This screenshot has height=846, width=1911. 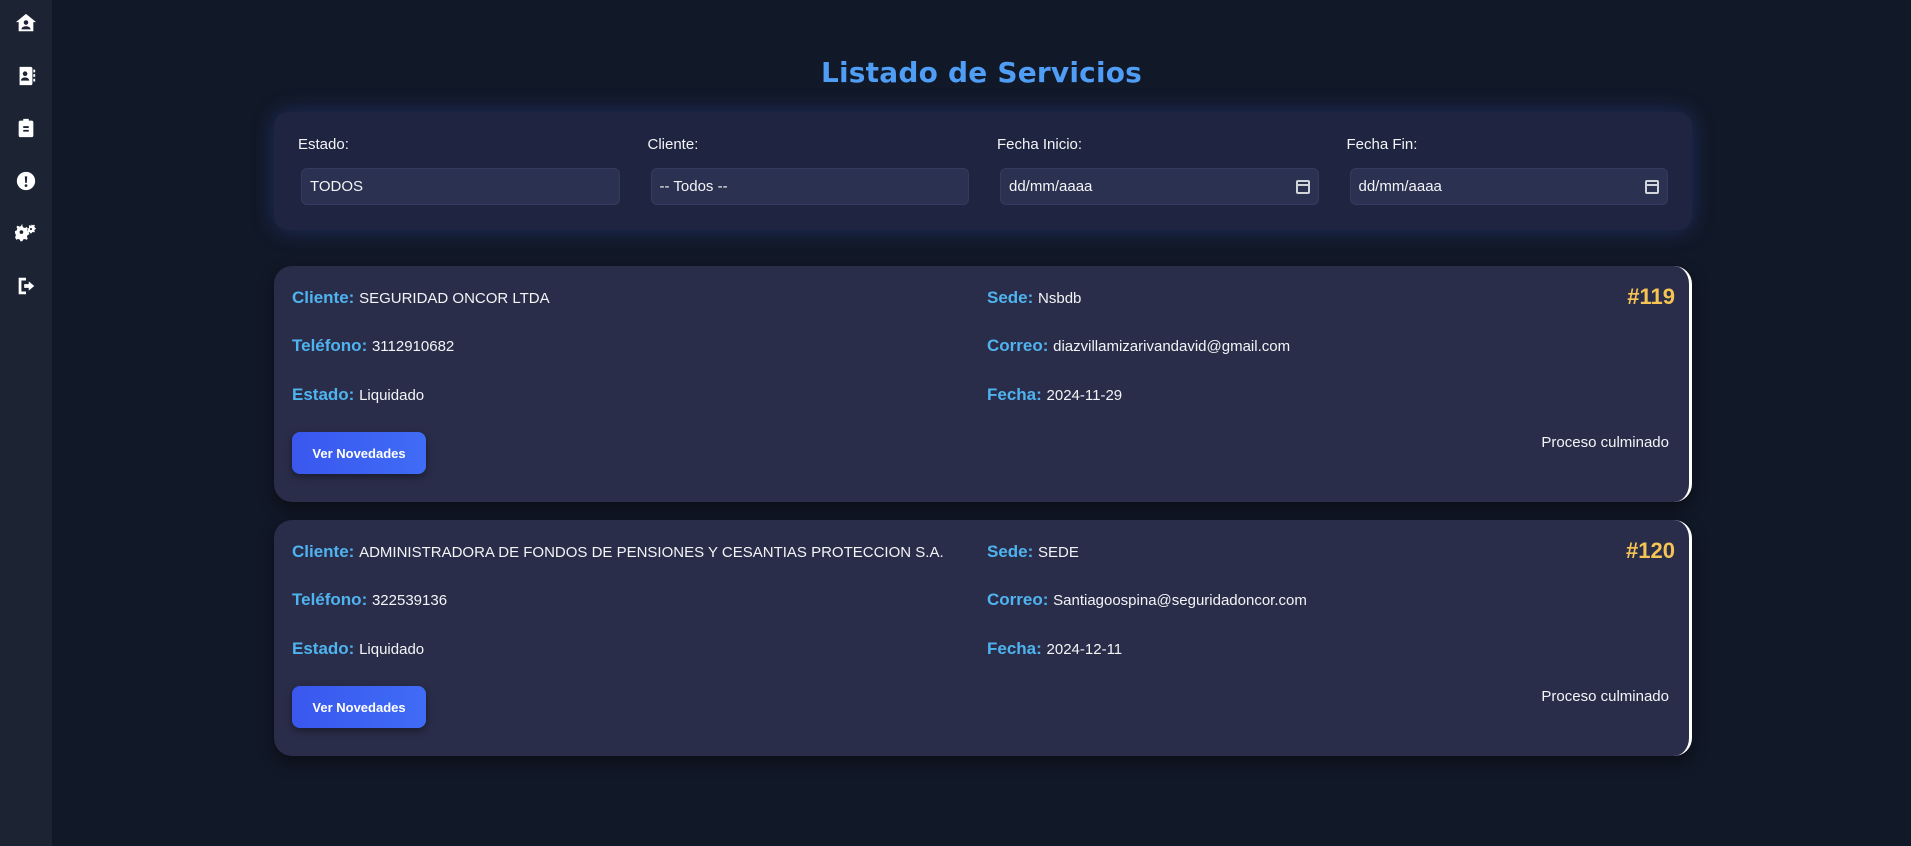 I want to click on filter-fecha-fin: Fecha Fin: dd/mm/aaaa, so click(x=1507, y=183).